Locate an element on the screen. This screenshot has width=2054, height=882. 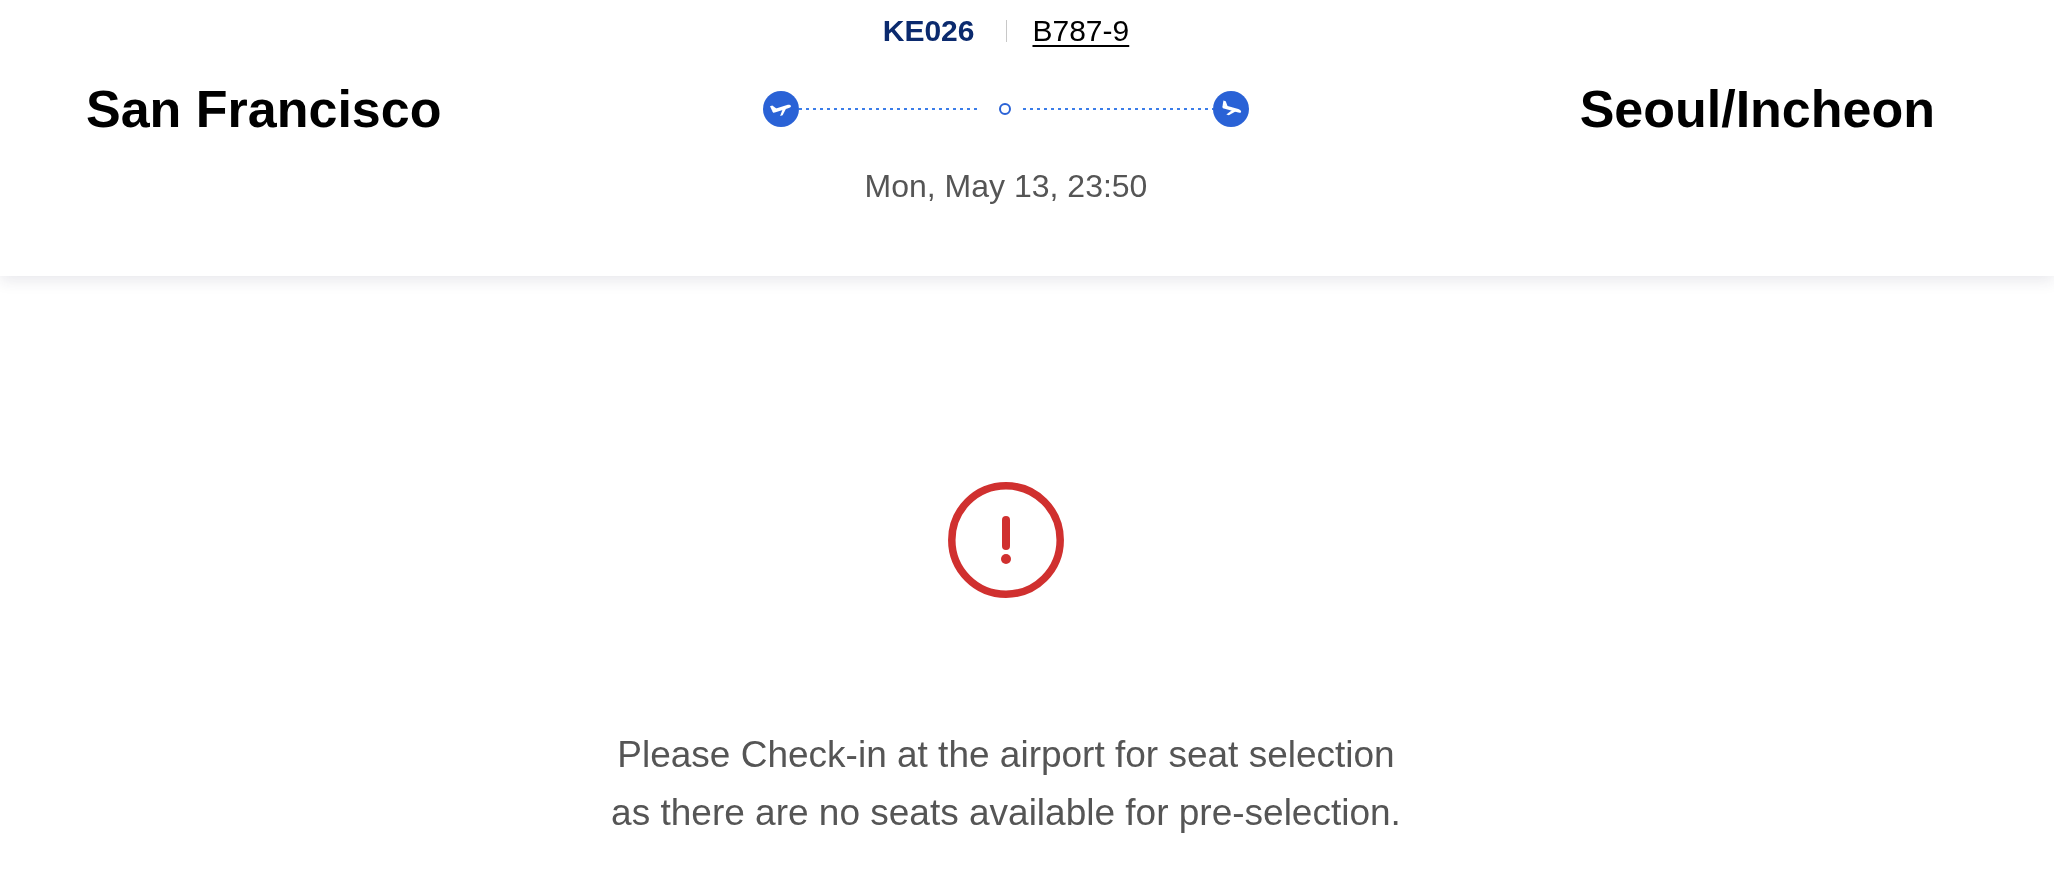
exclamation-icon is located at coordinates (1006, 540).